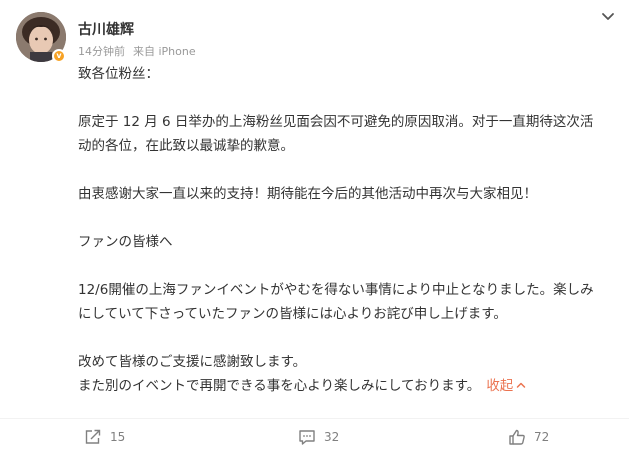 The width and height of the screenshot is (629, 457). Describe the element at coordinates (93, 436) in the screenshot. I see `share-icon` at that location.